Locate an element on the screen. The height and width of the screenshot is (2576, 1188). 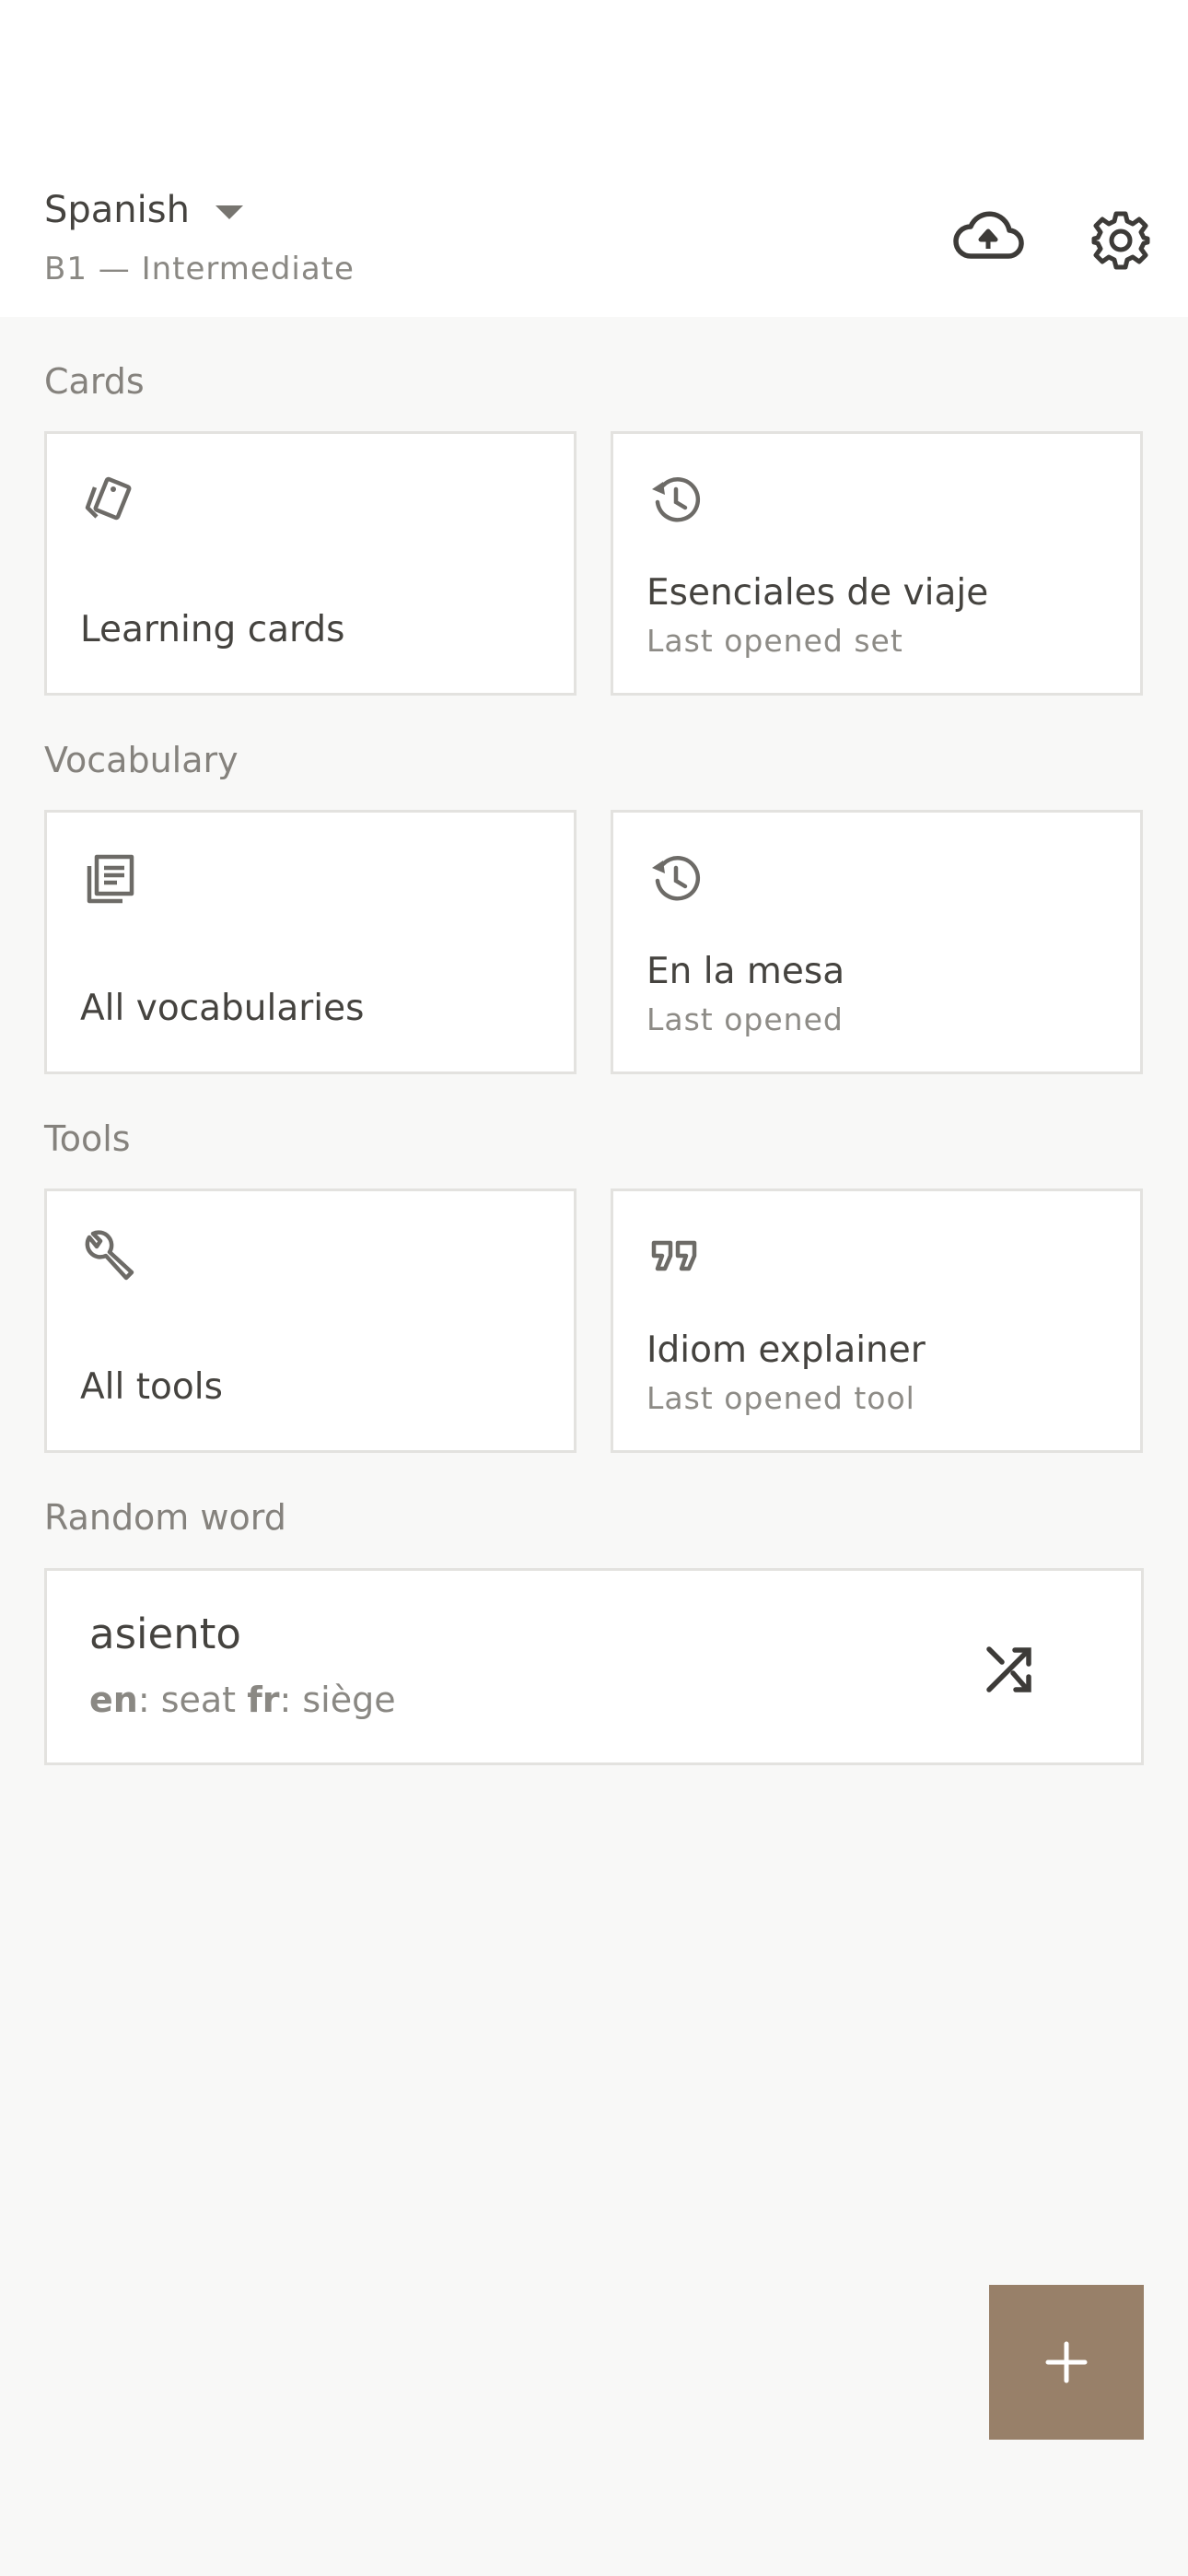
last-vocabulary-subtitle: Last opened is located at coordinates (745, 1019).